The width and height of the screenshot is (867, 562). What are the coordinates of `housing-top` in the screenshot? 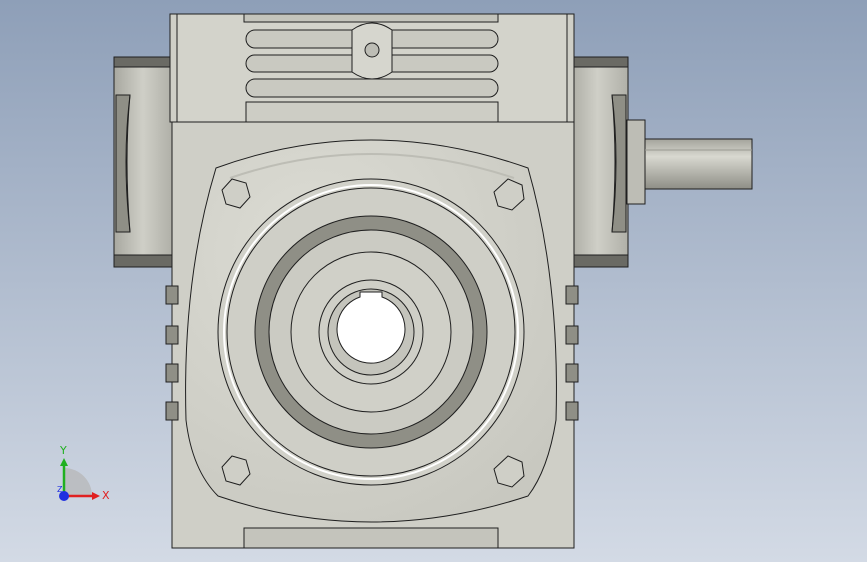 It's located at (372, 68).